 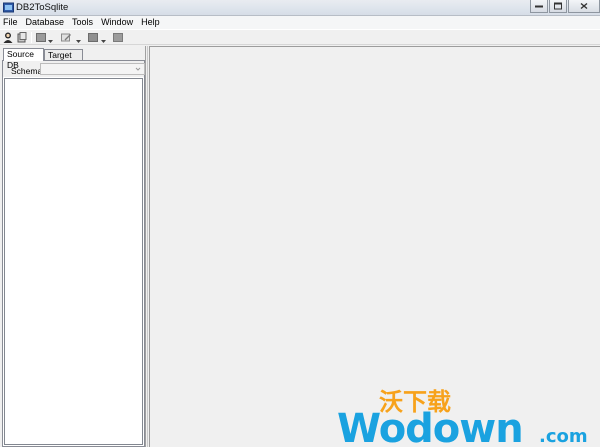 What do you see at coordinates (300, 37) in the screenshot?
I see `toolbar` at bounding box center [300, 37].